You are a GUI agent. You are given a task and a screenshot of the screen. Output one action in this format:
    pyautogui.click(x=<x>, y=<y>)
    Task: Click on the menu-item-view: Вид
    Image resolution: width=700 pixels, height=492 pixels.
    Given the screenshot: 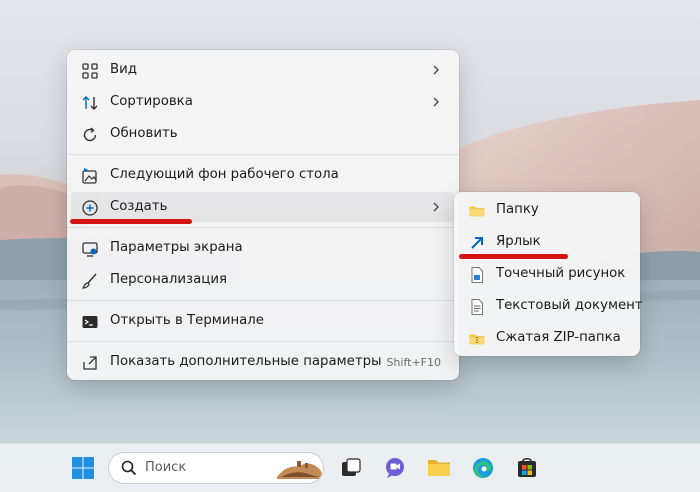 What is the action you would take?
    pyautogui.click(x=263, y=70)
    